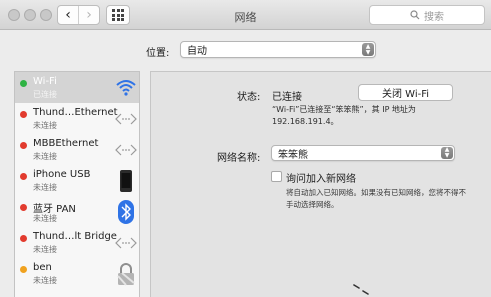 This screenshot has width=491, height=297. Describe the element at coordinates (249, 97) in the screenshot. I see `status-label: 状态:` at that location.